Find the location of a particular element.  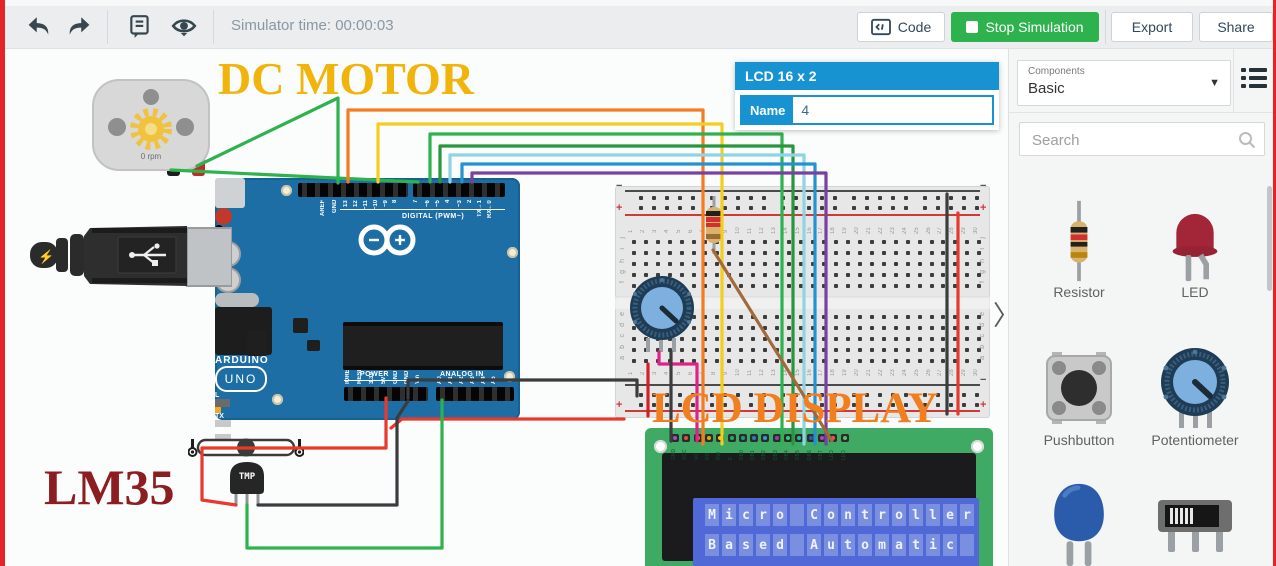

stop-simulation-button: Stop Simulation is located at coordinates (1025, 27).